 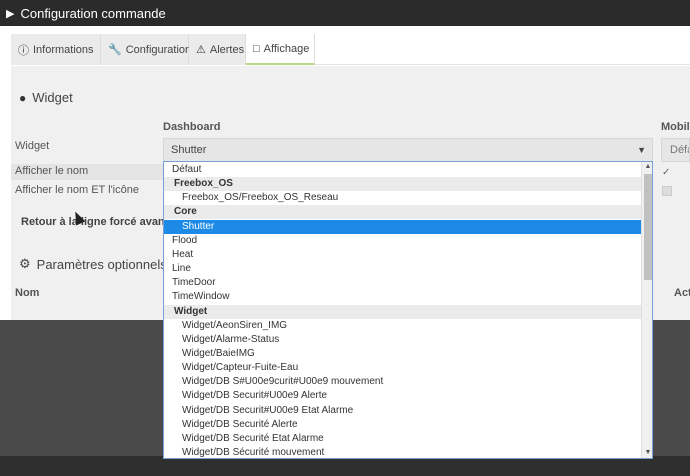 I want to click on warning-icon: ⚠, so click(x=201, y=50).